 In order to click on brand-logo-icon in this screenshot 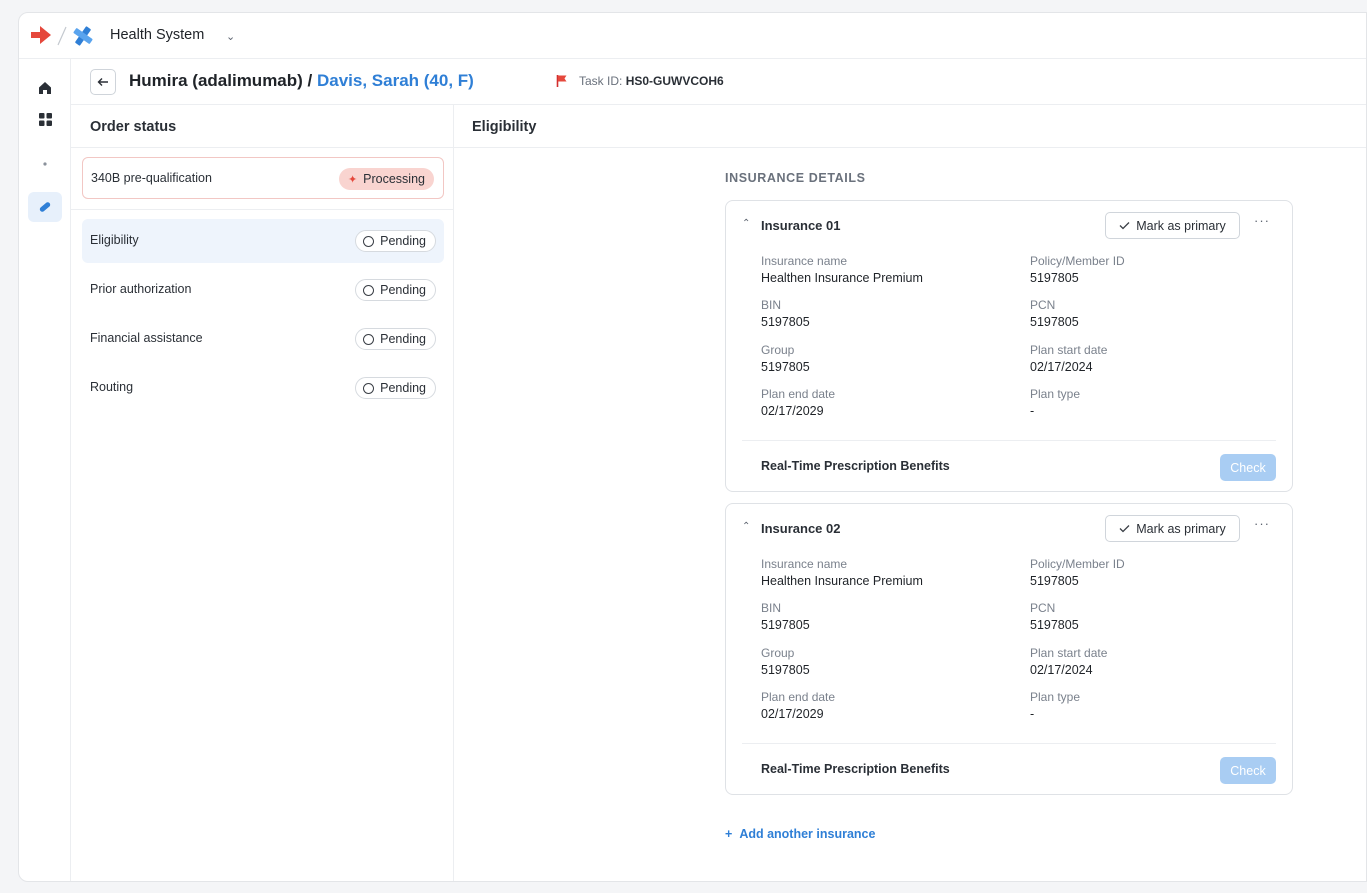, I will do `click(41, 35)`.